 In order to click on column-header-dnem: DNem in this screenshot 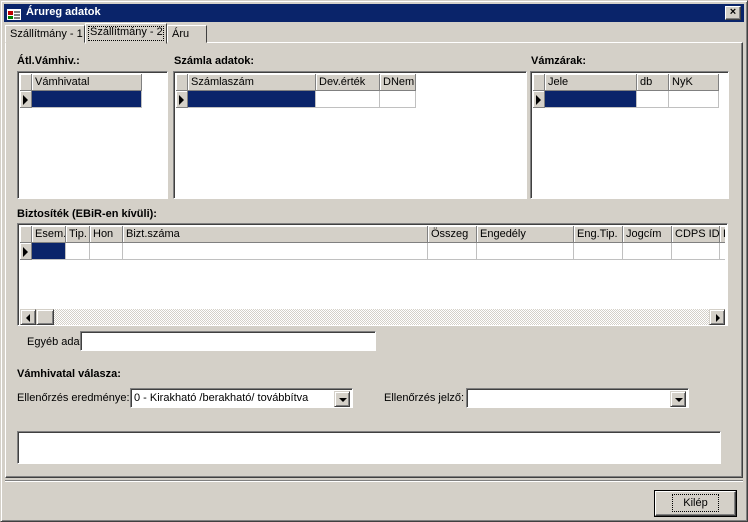, I will do `click(398, 82)`.